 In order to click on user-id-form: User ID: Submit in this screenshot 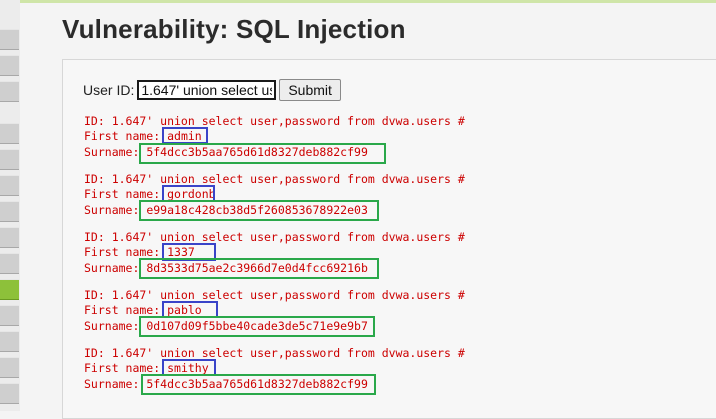, I will do `click(212, 90)`.